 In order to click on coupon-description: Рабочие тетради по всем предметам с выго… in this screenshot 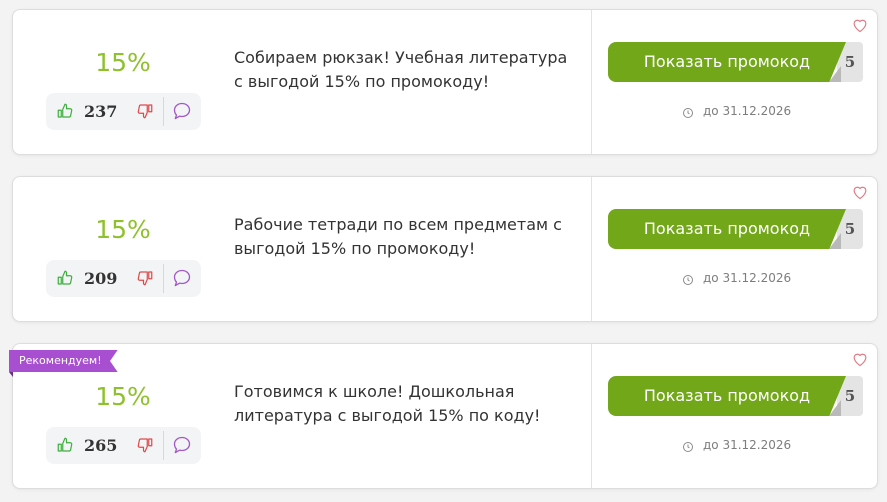, I will do `click(398, 236)`.